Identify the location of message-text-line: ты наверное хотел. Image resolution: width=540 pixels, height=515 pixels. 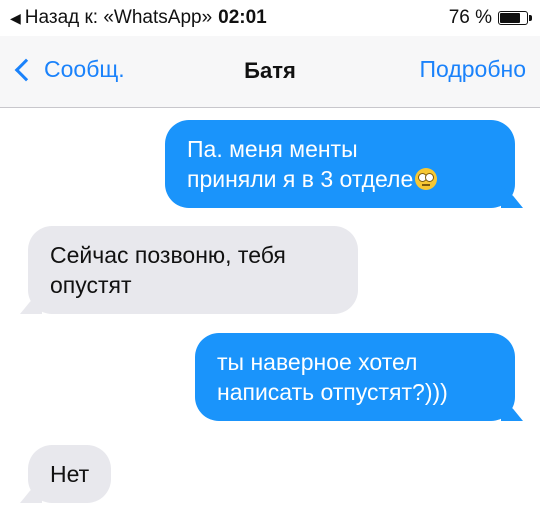
(317, 362).